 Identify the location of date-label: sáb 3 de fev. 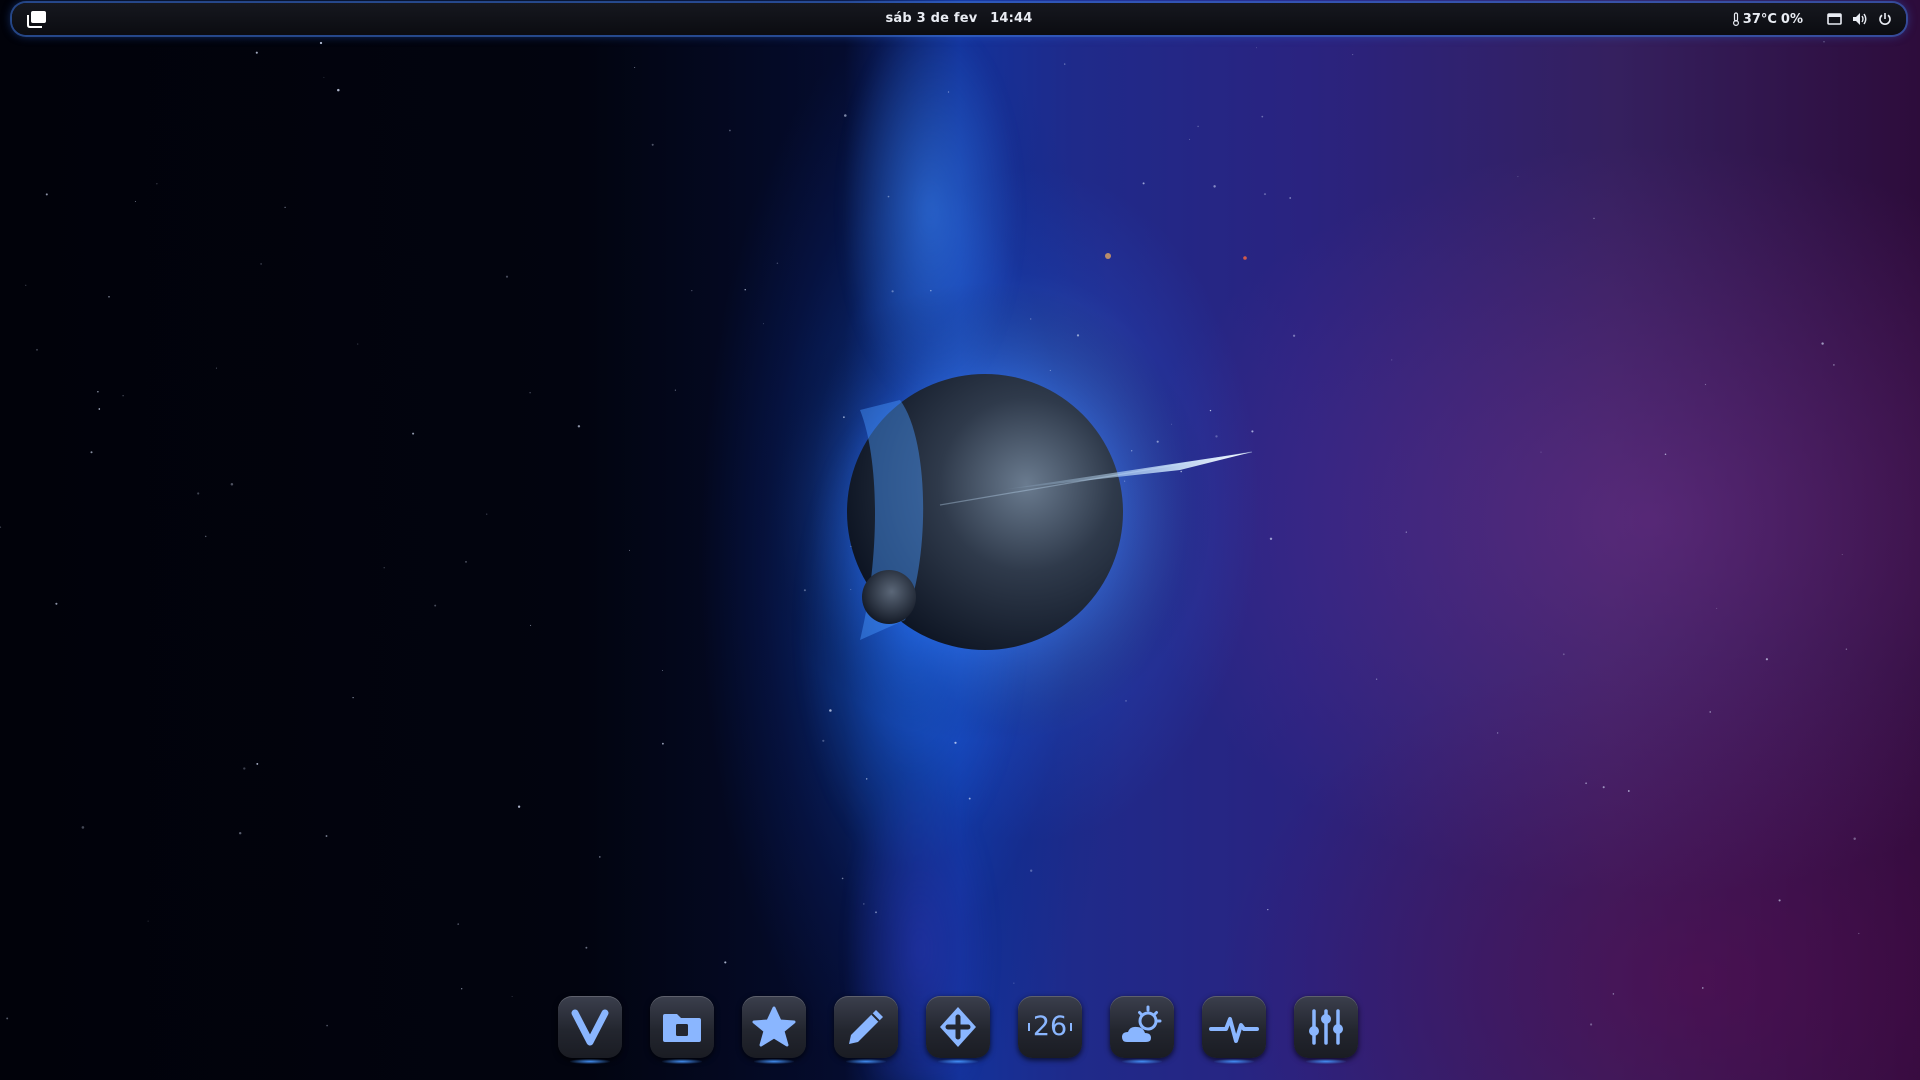
(931, 18).